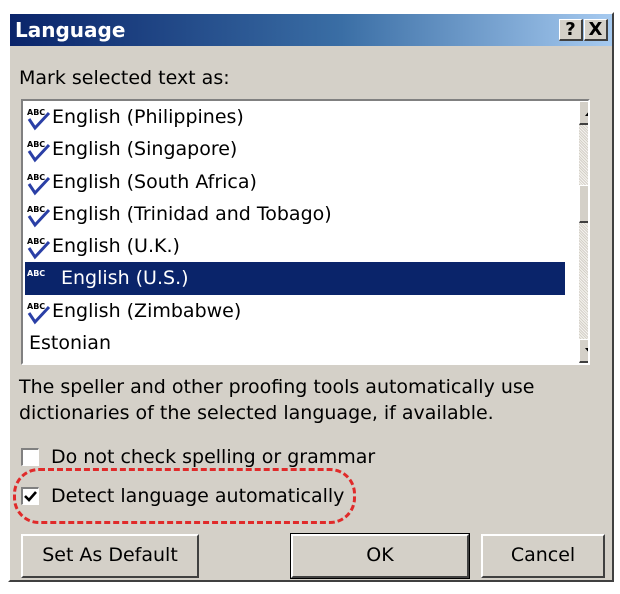 Image resolution: width=620 pixels, height=594 pixels. I want to click on arrow-down-icon, so click(586, 350).